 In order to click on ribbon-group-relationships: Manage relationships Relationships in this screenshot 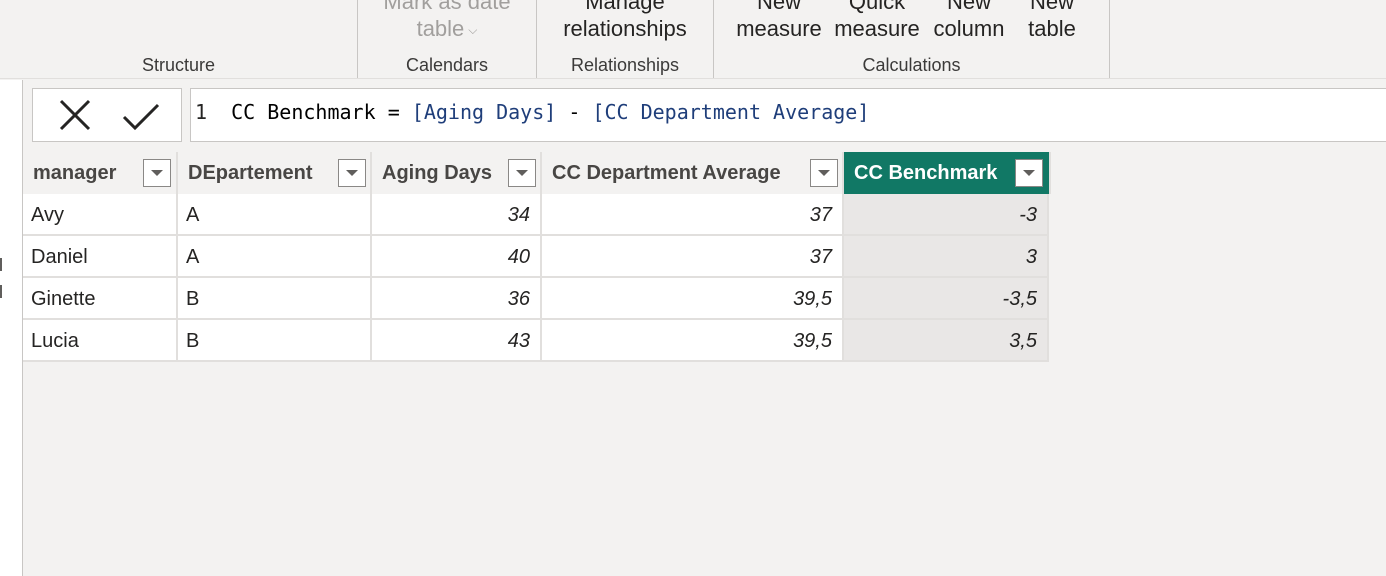, I will do `click(625, 39)`.